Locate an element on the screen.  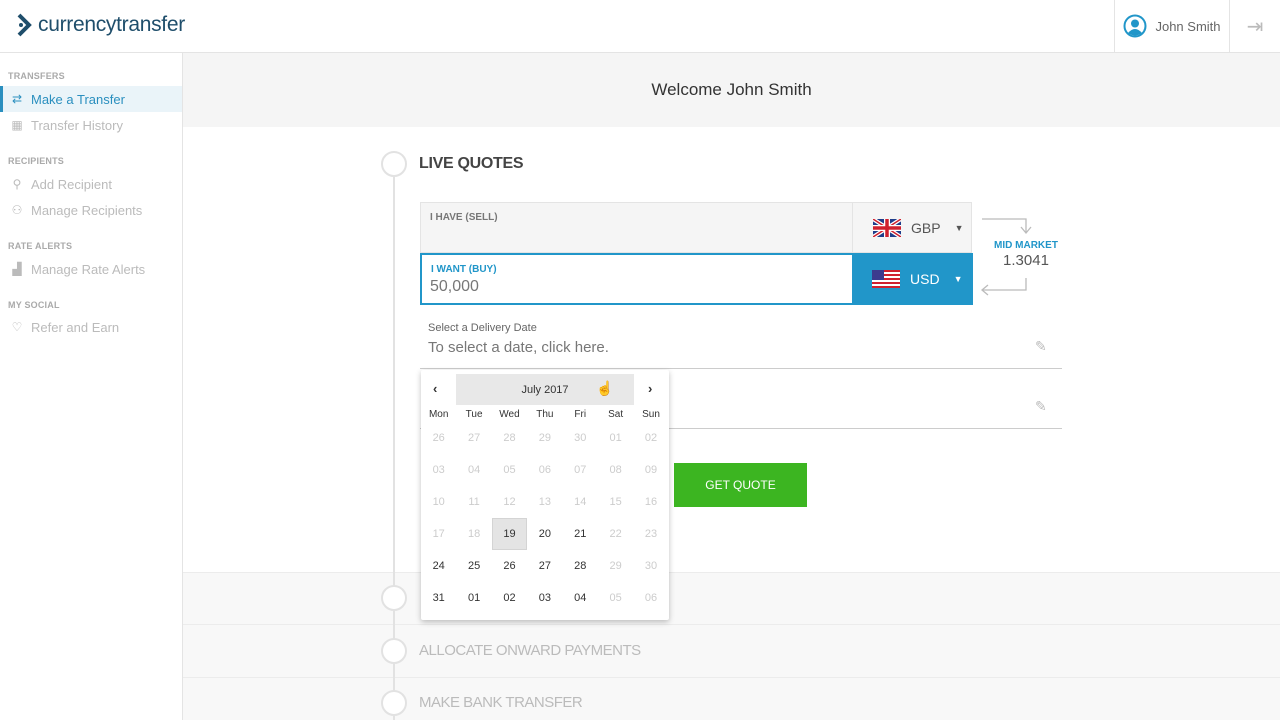
calendar-day: 13 is located at coordinates (544, 502).